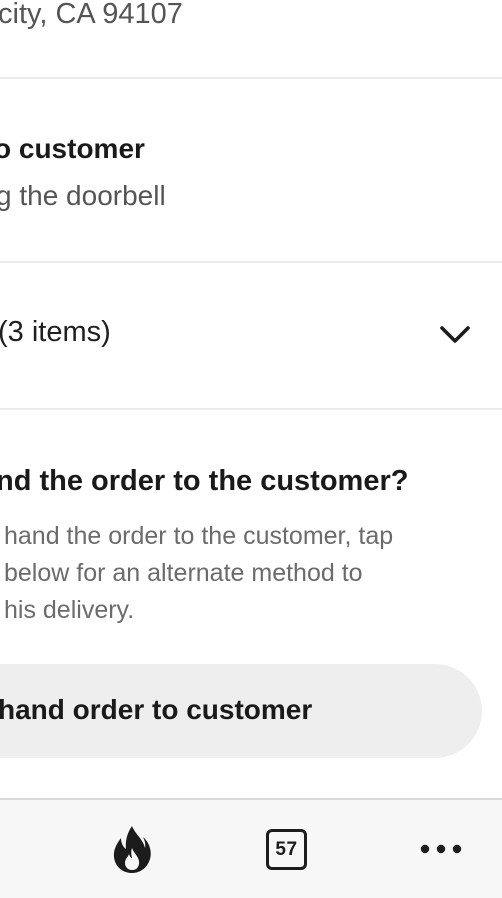  What do you see at coordinates (55, 332) in the screenshot?
I see `order-items-label: (3 items)` at bounding box center [55, 332].